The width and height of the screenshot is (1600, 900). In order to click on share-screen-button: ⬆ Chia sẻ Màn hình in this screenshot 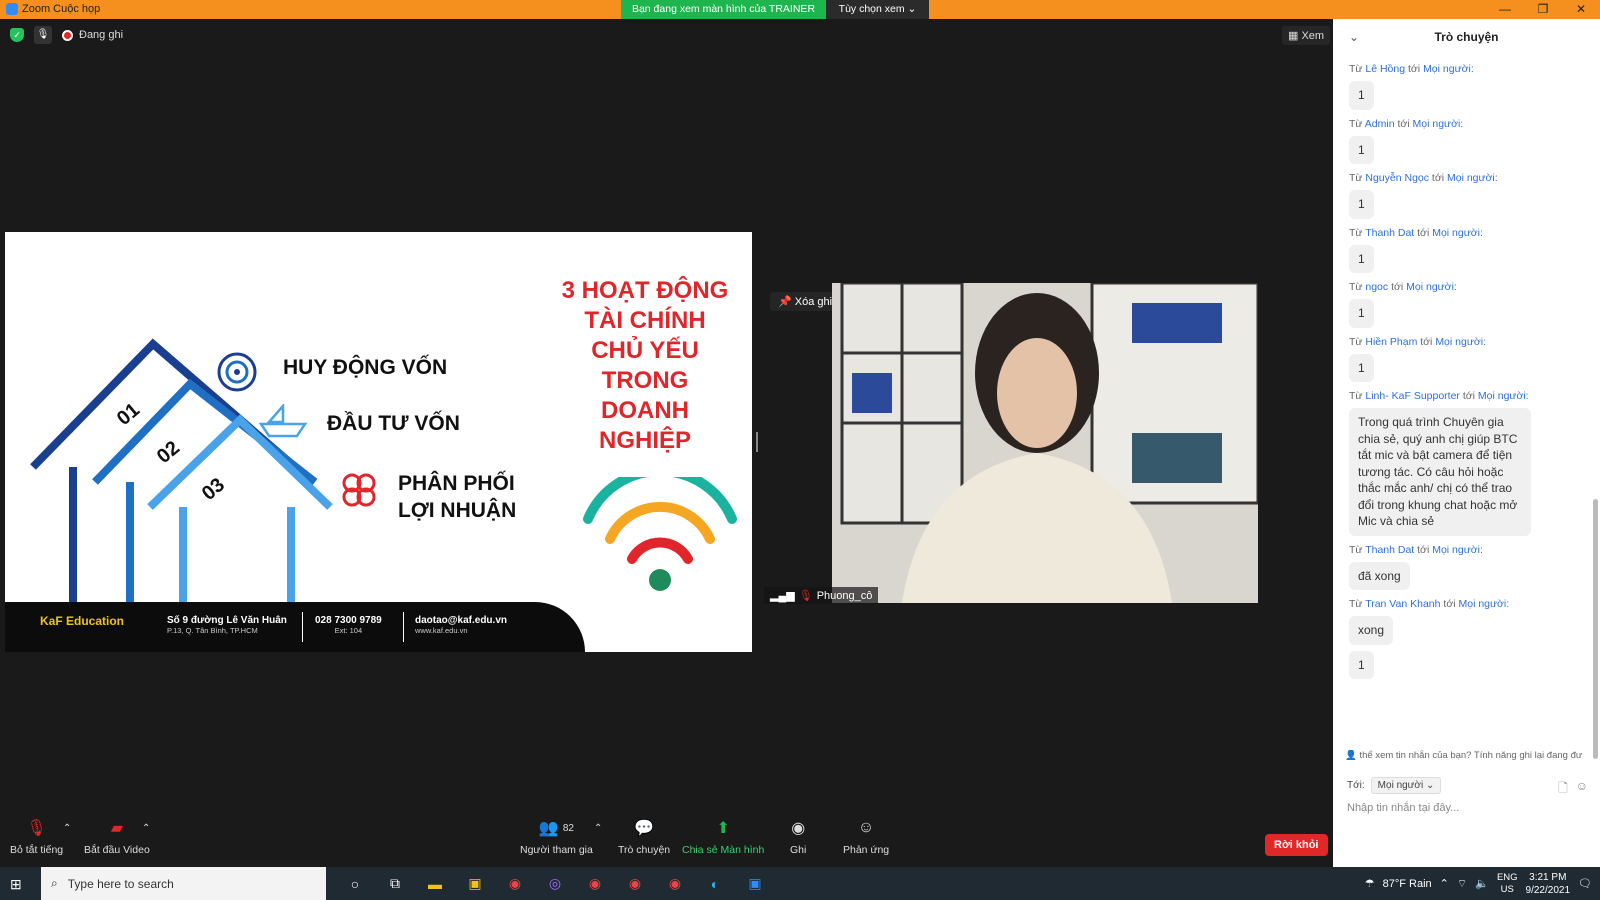, I will do `click(723, 836)`.